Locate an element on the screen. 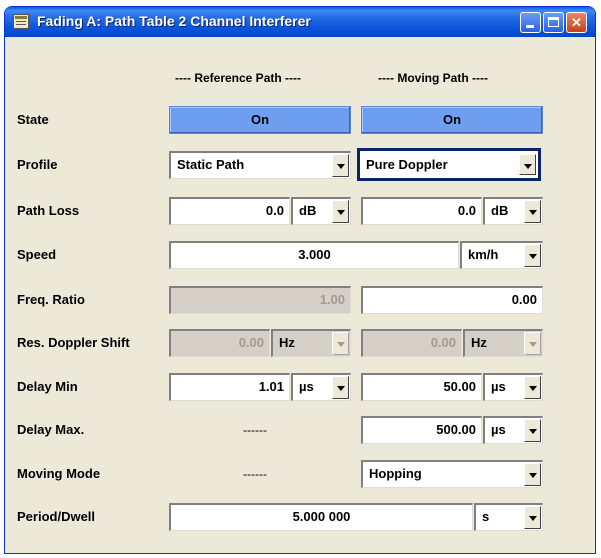 Image resolution: width=601 pixels, height=558 pixels. period-dwell-unit-select: s is located at coordinates (508, 517).